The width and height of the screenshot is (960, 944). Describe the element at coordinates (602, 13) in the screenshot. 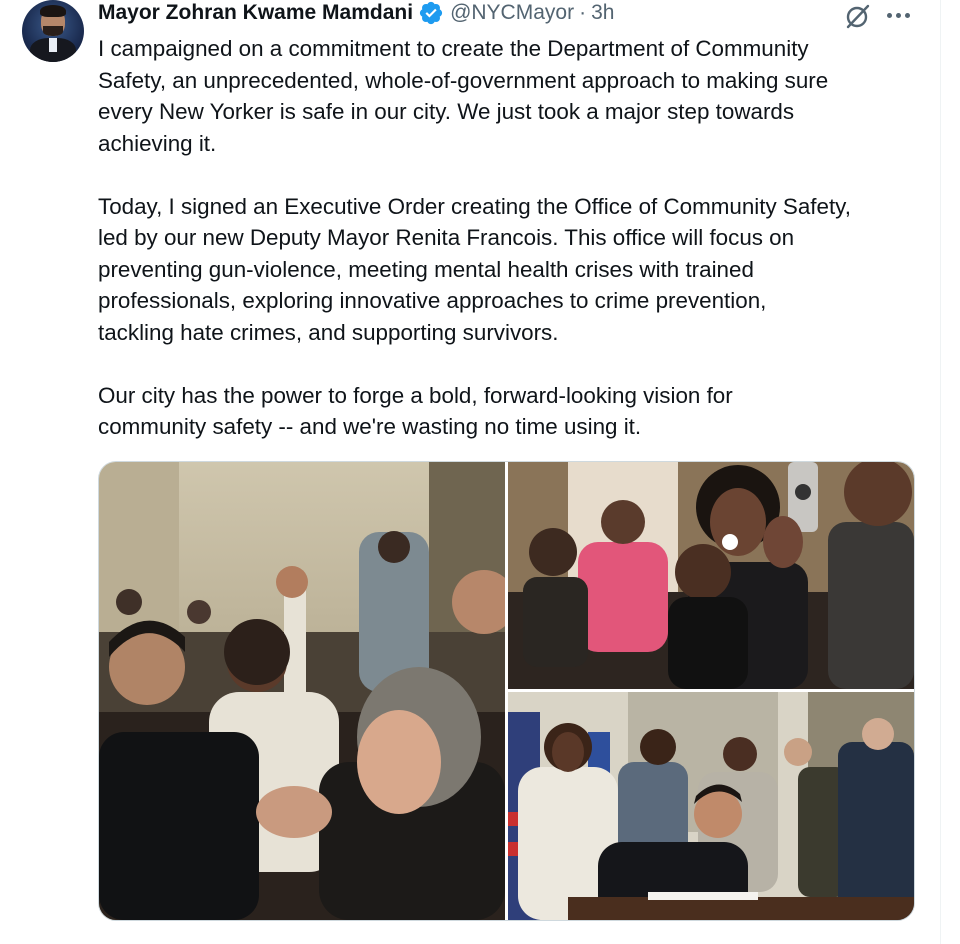

I see `tweet-timestamp: 3h` at that location.